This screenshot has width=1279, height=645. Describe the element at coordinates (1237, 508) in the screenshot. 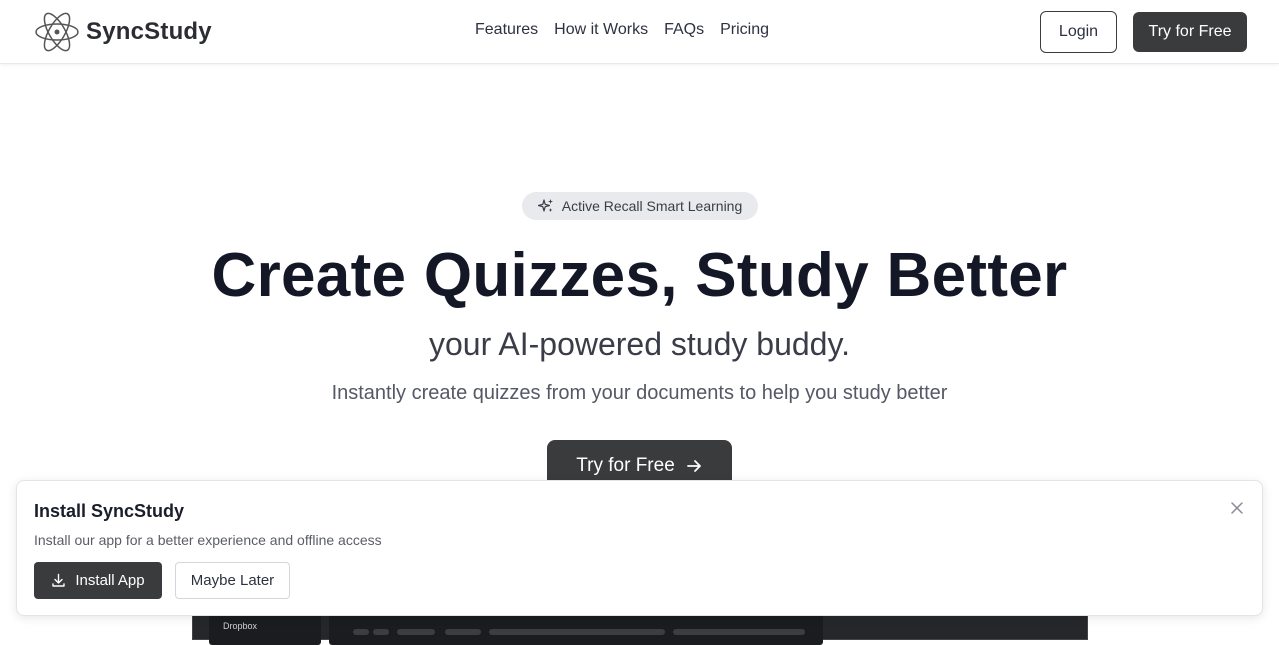

I see `close-icon` at that location.